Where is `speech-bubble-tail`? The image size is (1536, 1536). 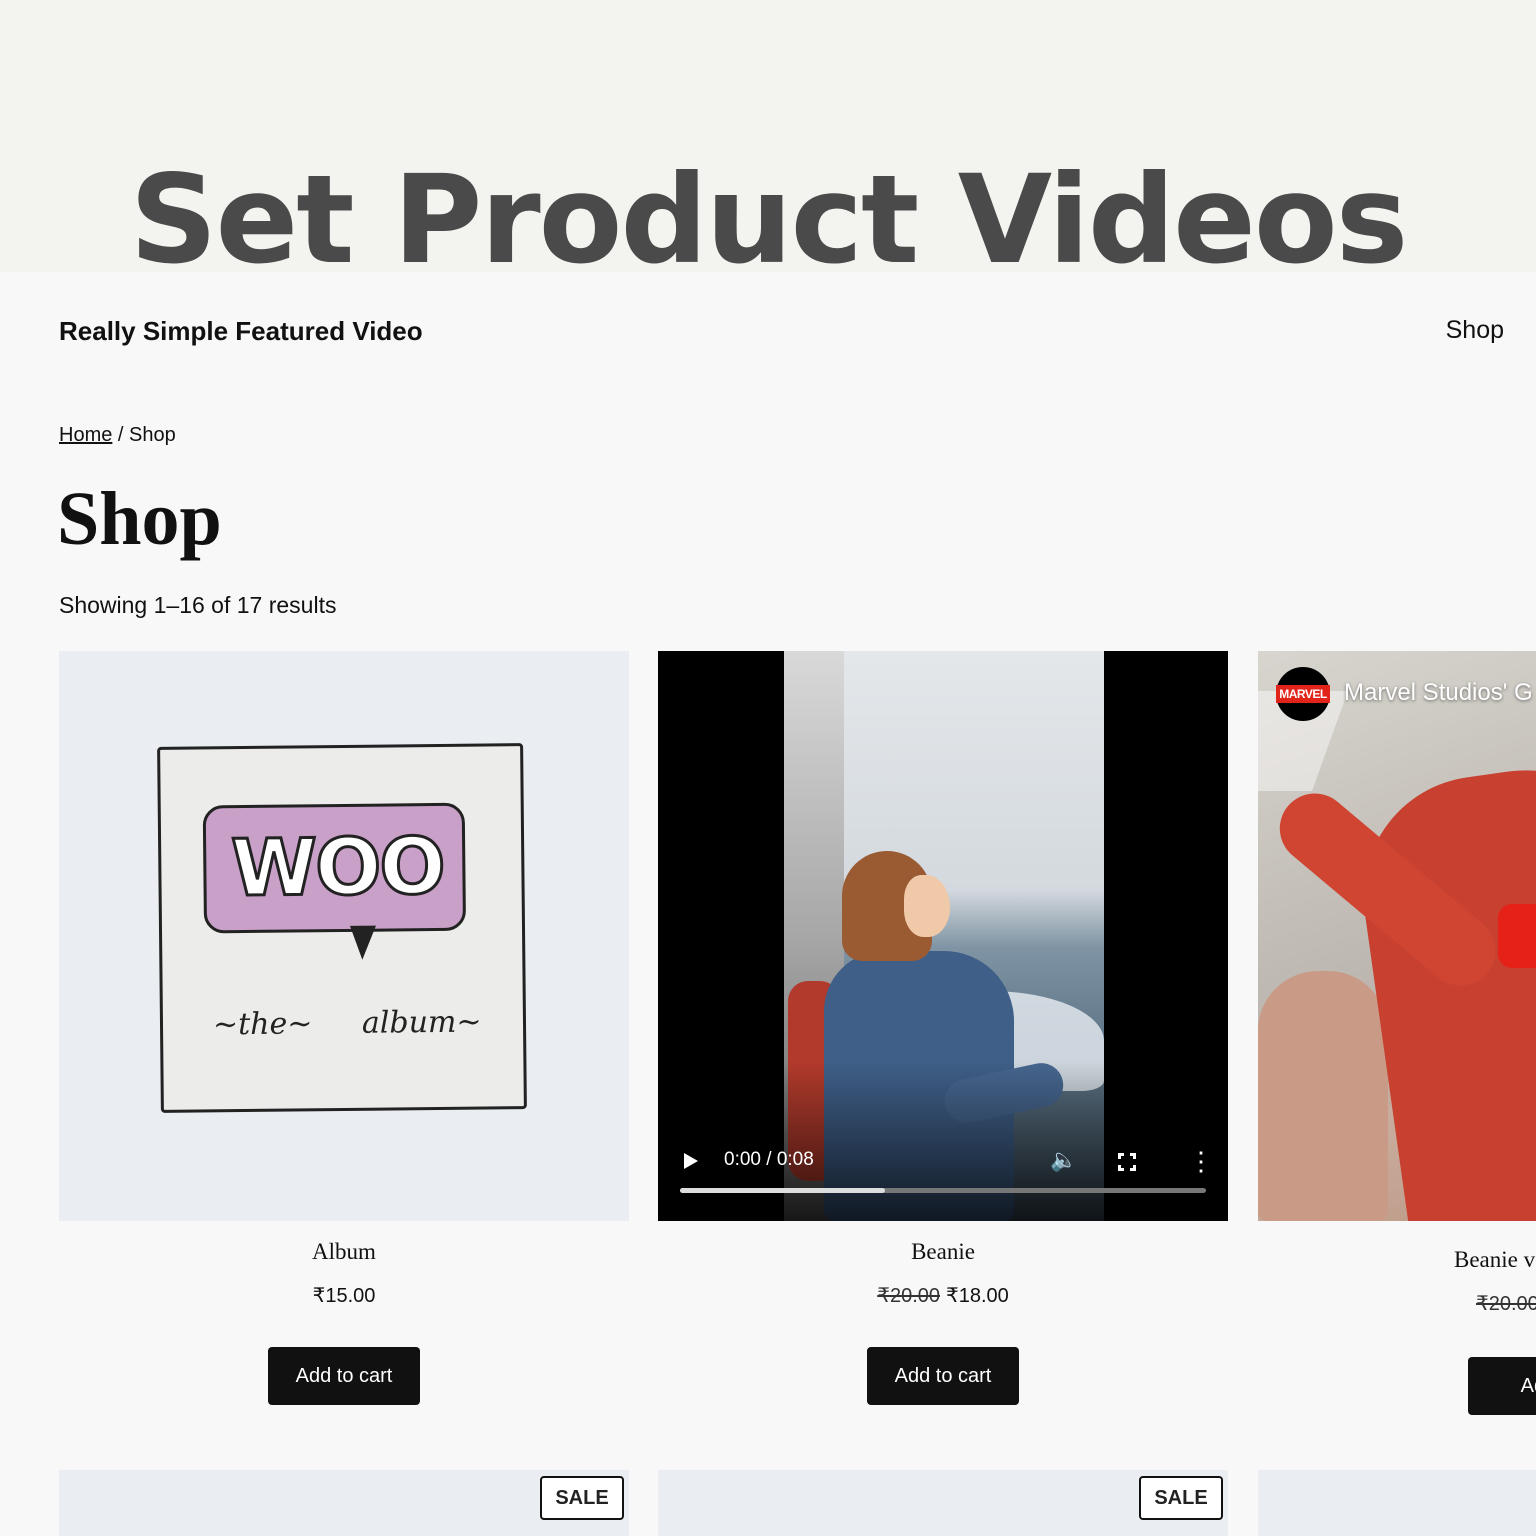
speech-bubble-tail is located at coordinates (363, 942).